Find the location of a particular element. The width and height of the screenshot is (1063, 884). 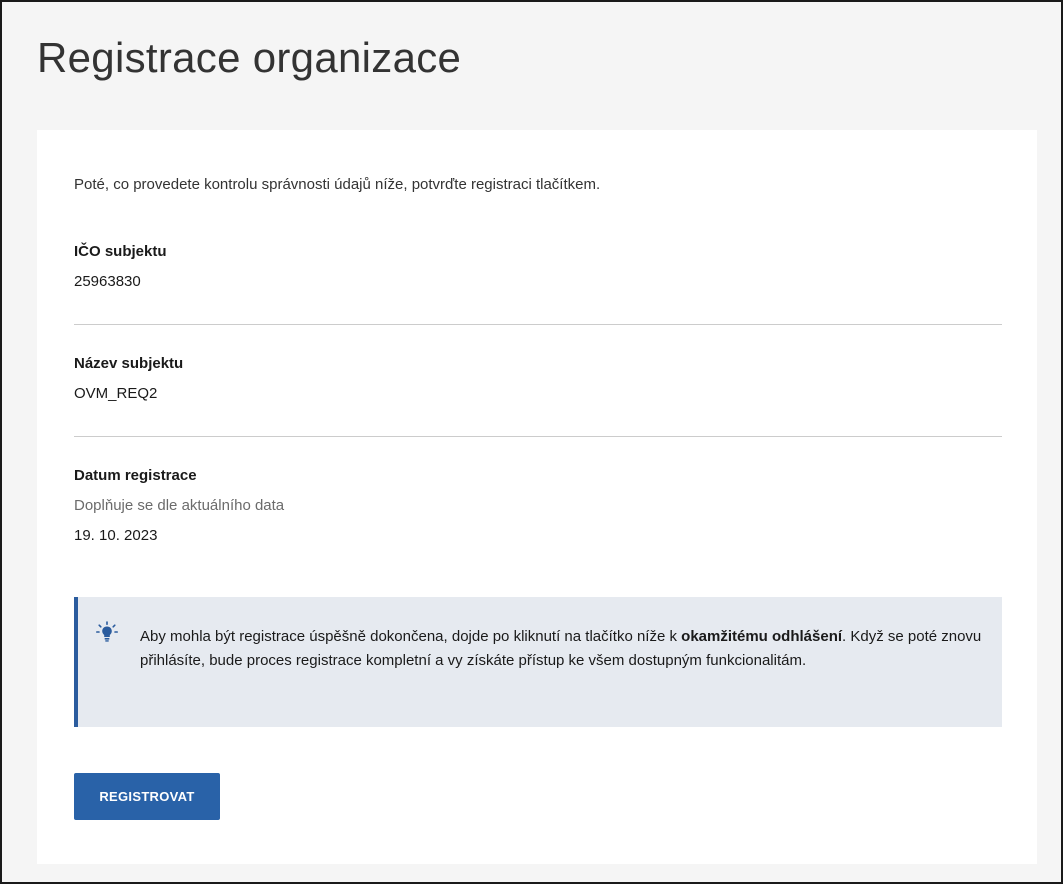

notice-text-emphasis: okamžitému odhlášení is located at coordinates (762, 636).